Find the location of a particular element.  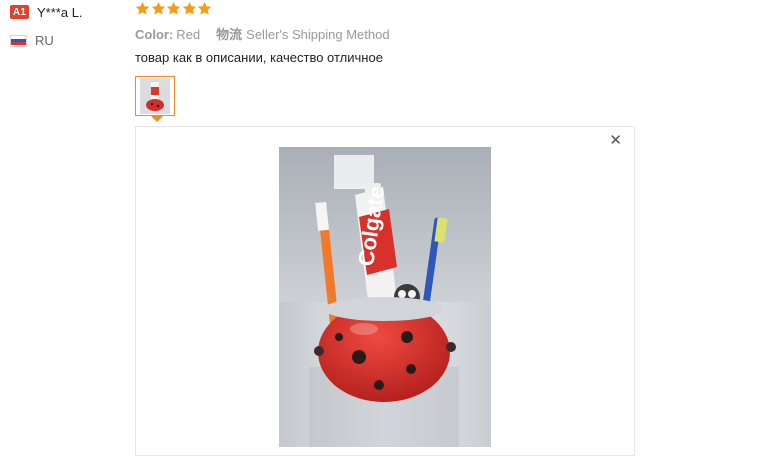

review-meta: Color: Red 物流 Seller's Shipping Method is located at coordinates (262, 33).